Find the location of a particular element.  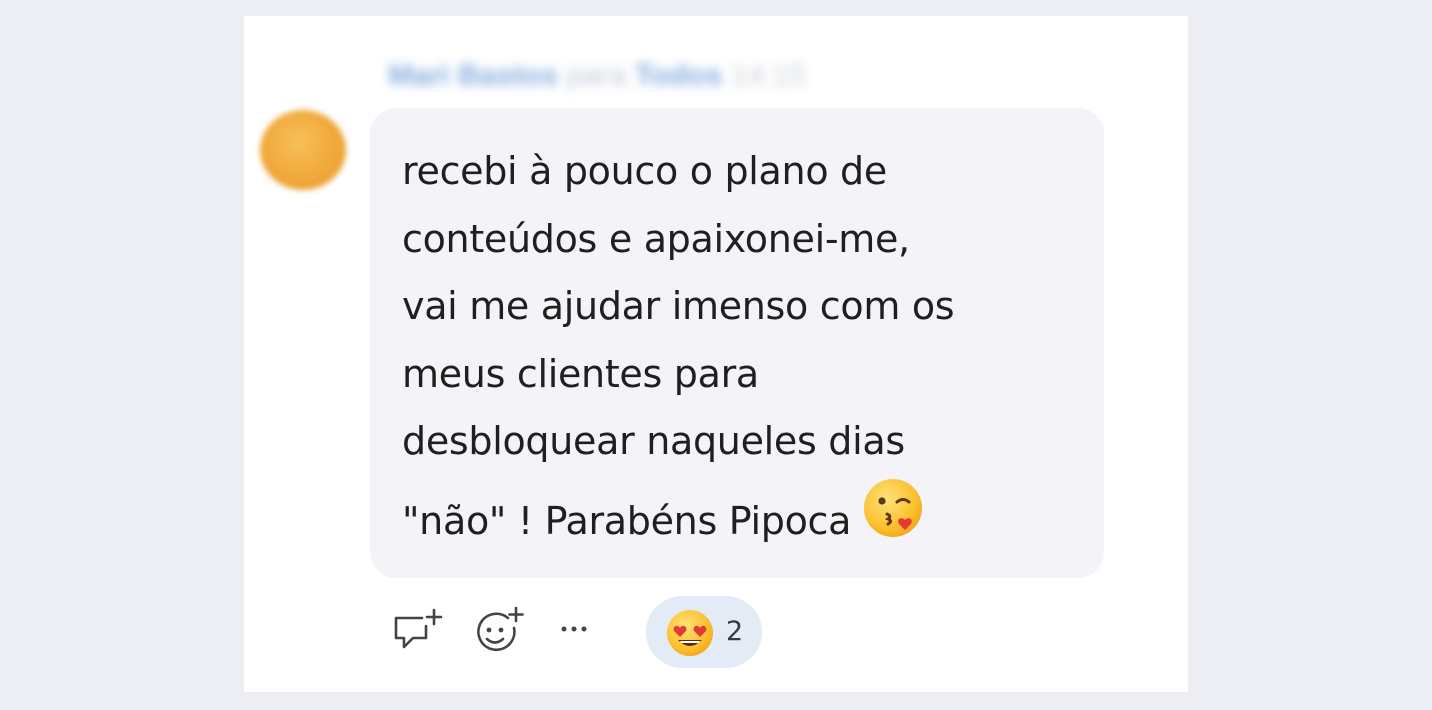

message-line: vai me ajudar imenso com os is located at coordinates (678, 306).